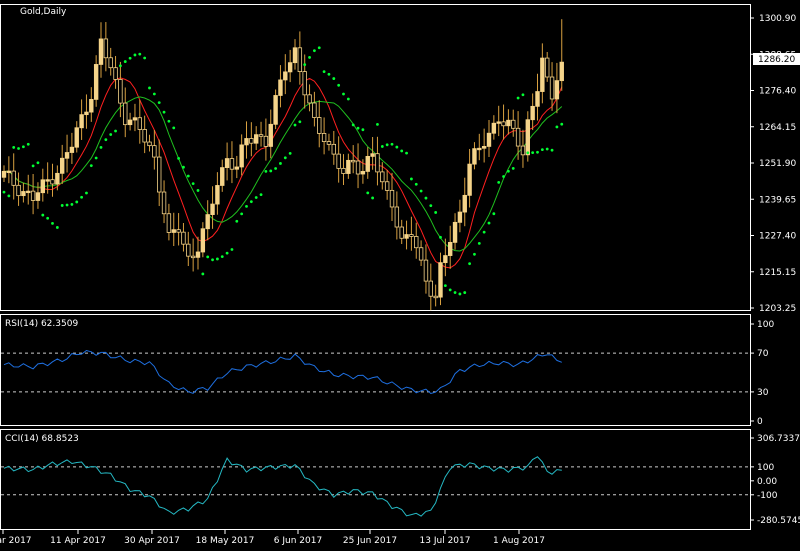 This screenshot has height=551, width=800. What do you see at coordinates (445, 541) in the screenshot?
I see `time-tick-label: 13 Jul 2017` at bounding box center [445, 541].